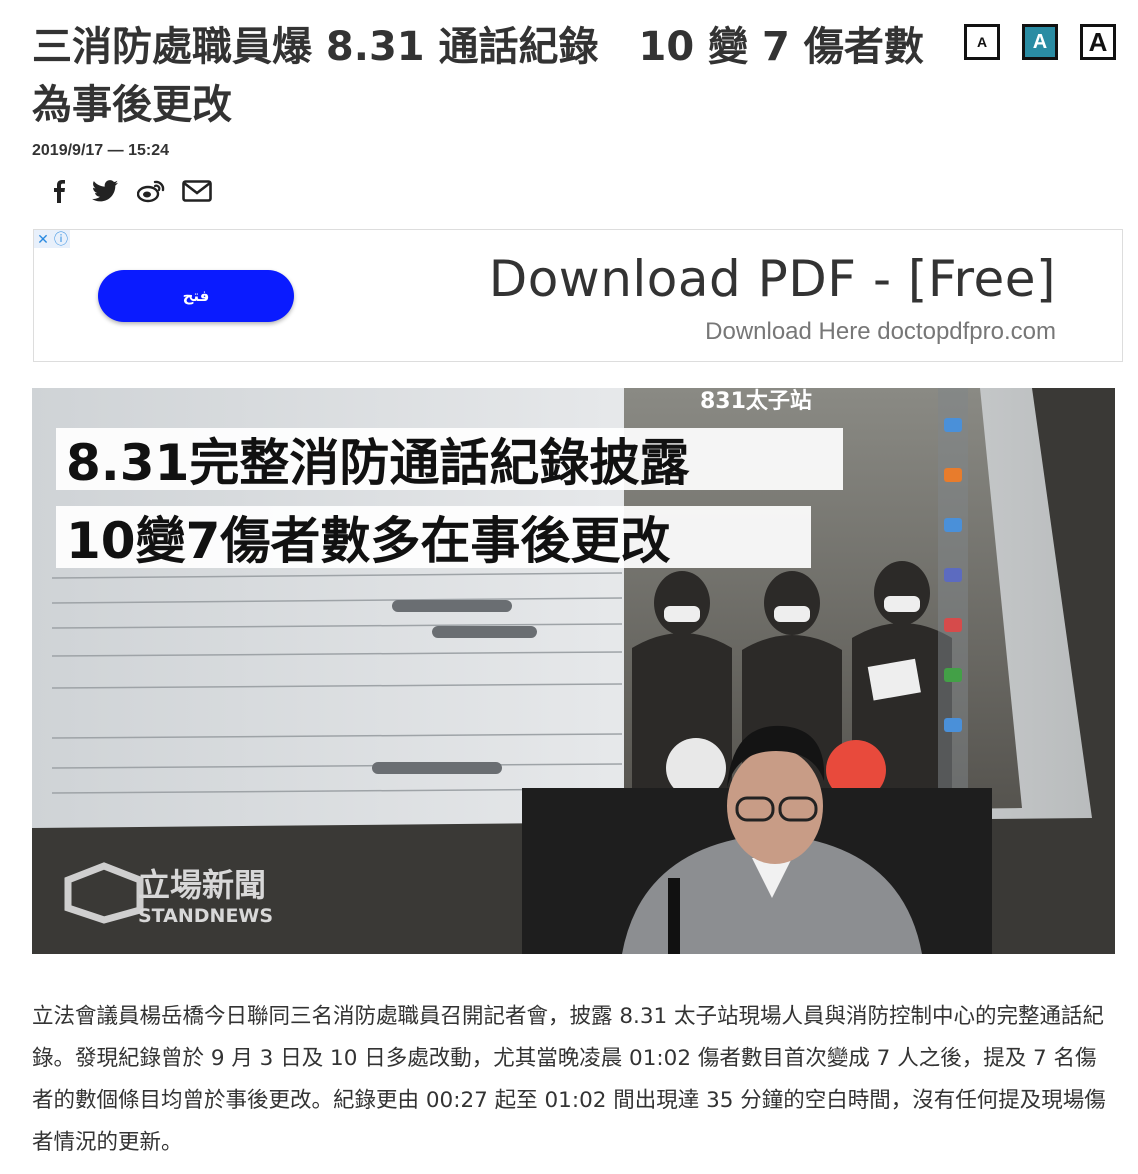 The height and width of the screenshot is (1174, 1138). Describe the element at coordinates (880, 331) in the screenshot. I see `ad-subtitle: Download Here doctopdfpro.com` at that location.